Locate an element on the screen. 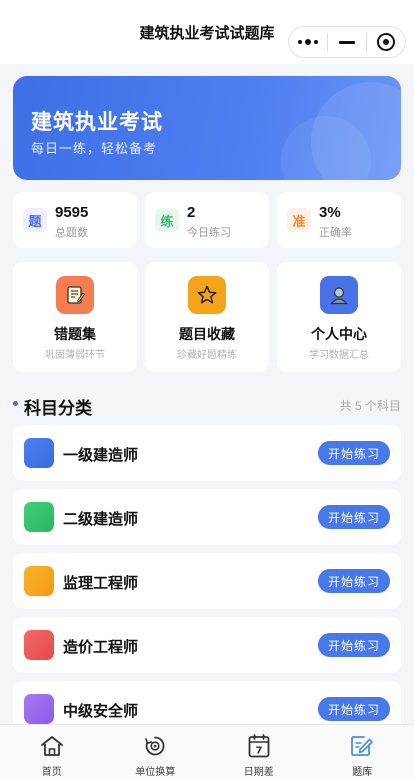 This screenshot has height=780, width=414. stat-total-questions: 题 9595 总题数 is located at coordinates (75, 220).